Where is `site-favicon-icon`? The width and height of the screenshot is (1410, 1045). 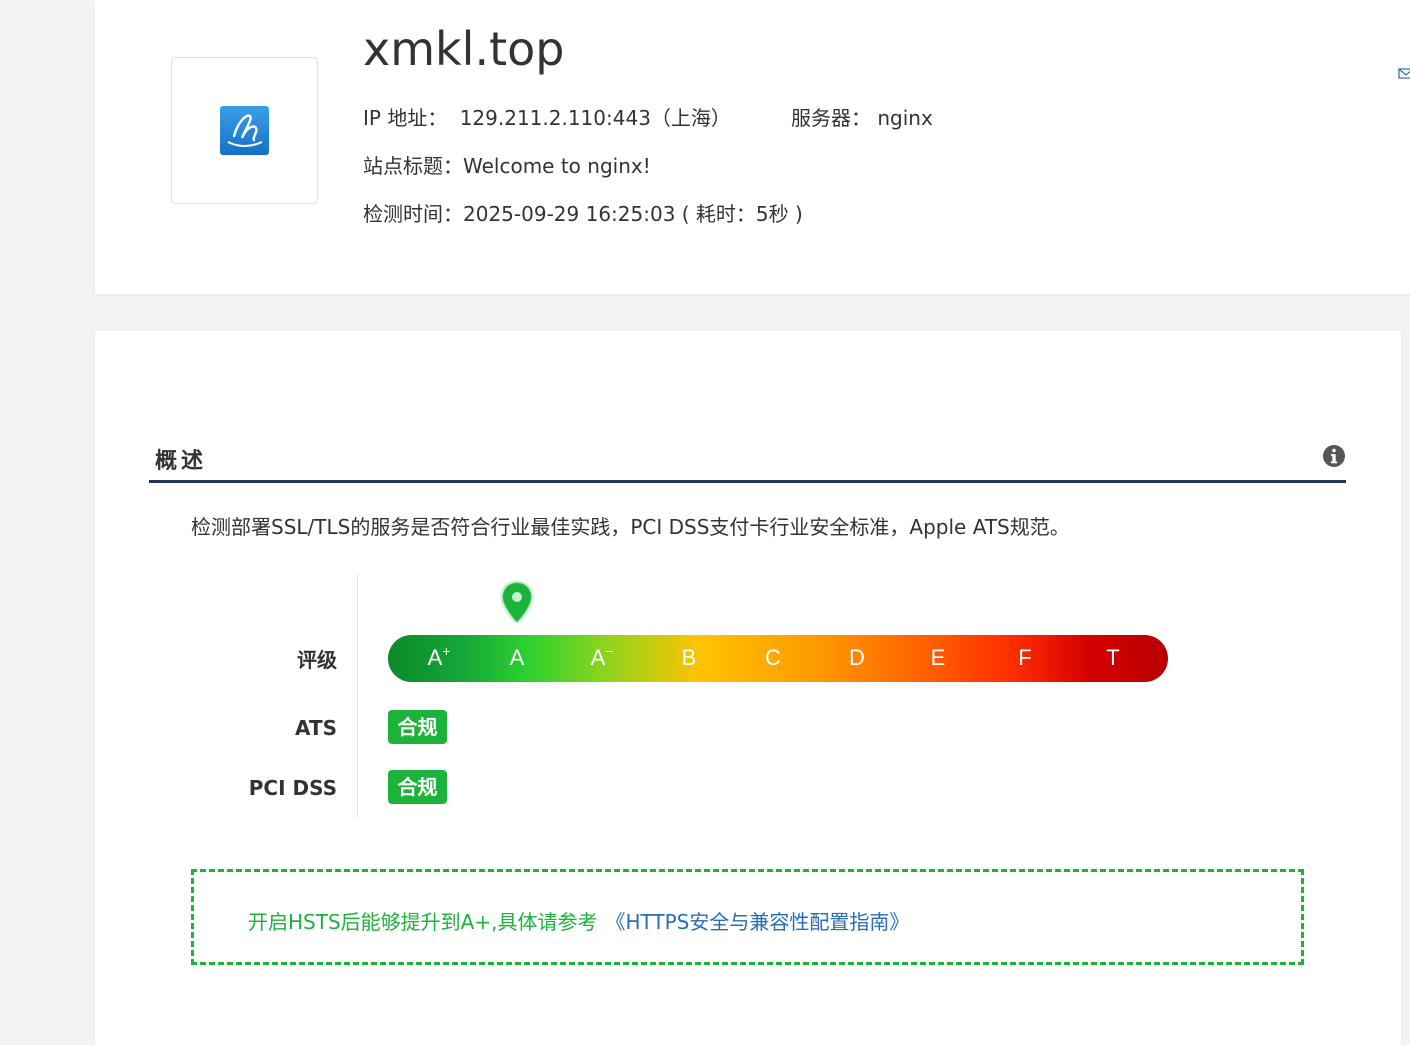 site-favicon-icon is located at coordinates (244, 130).